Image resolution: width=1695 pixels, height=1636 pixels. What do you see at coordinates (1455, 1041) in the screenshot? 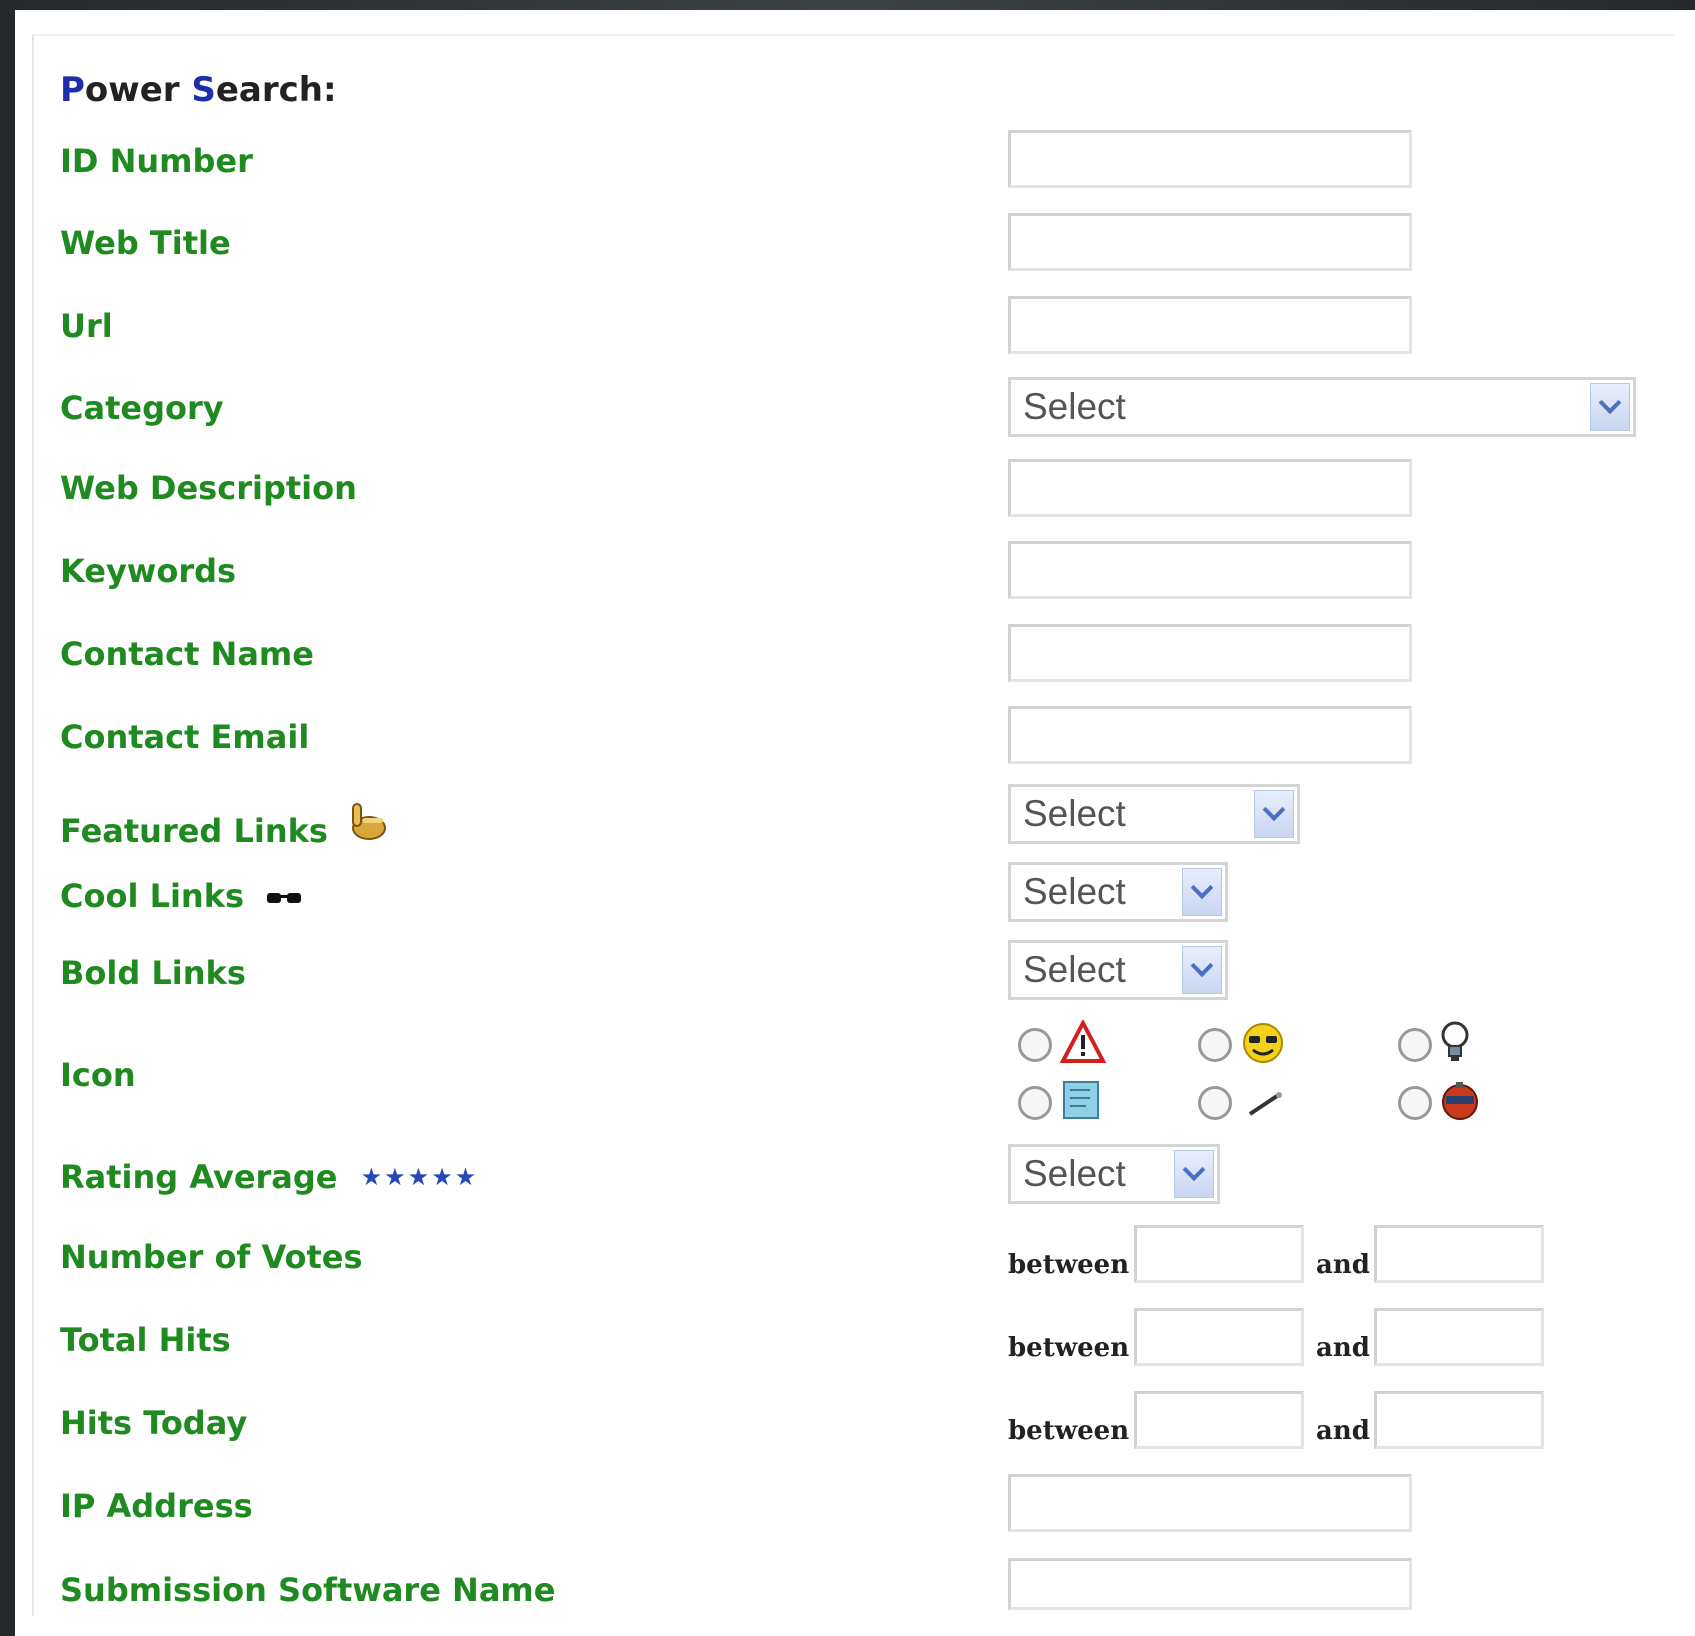
I see `lightbulb-icon` at bounding box center [1455, 1041].